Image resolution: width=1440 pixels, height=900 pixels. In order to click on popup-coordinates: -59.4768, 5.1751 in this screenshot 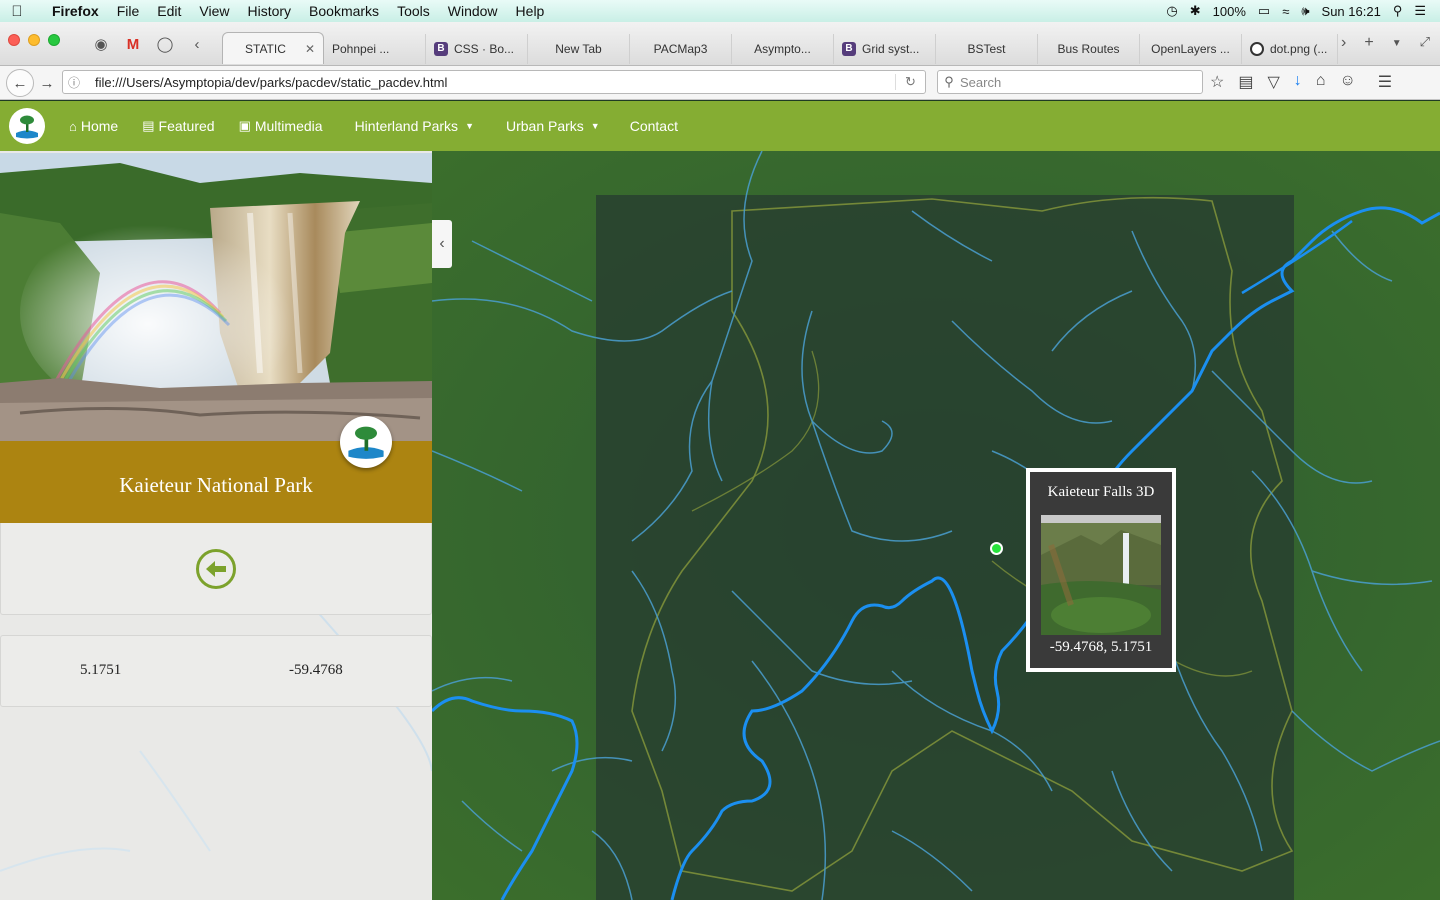, I will do `click(1101, 647)`.